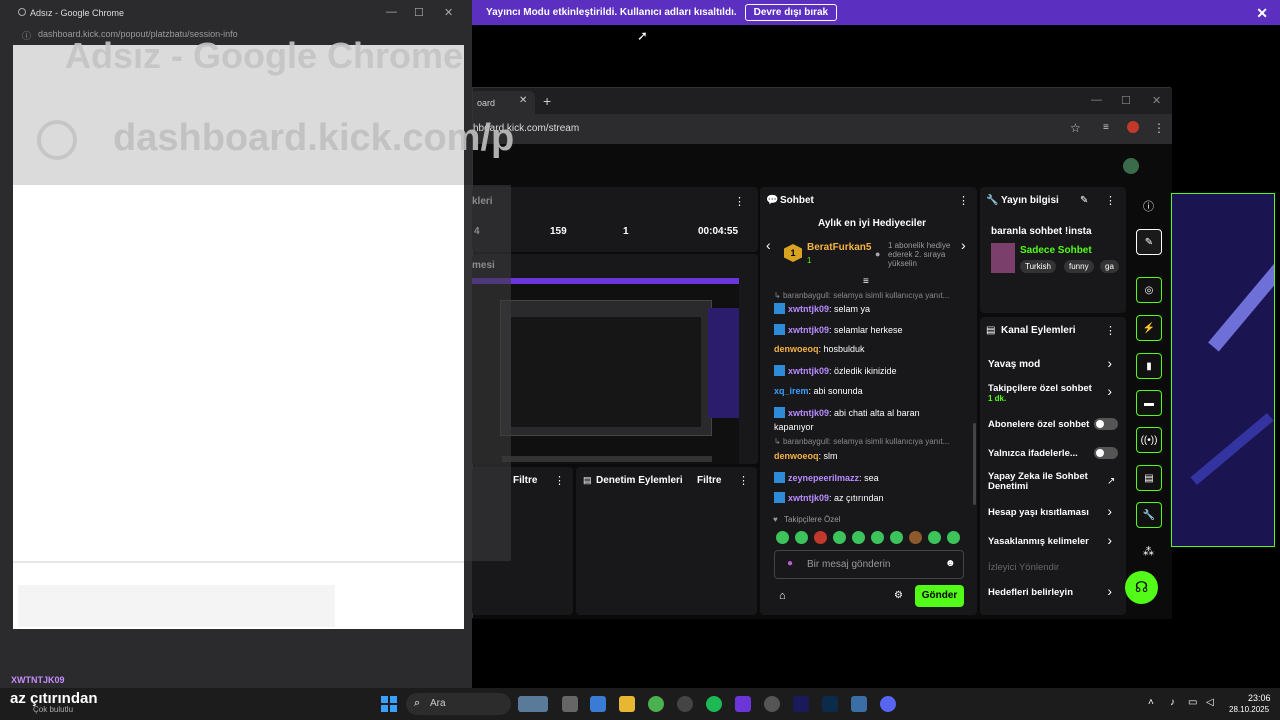 The height and width of the screenshot is (720, 1280). What do you see at coordinates (1131, 166) in the screenshot?
I see `user-avatar` at bounding box center [1131, 166].